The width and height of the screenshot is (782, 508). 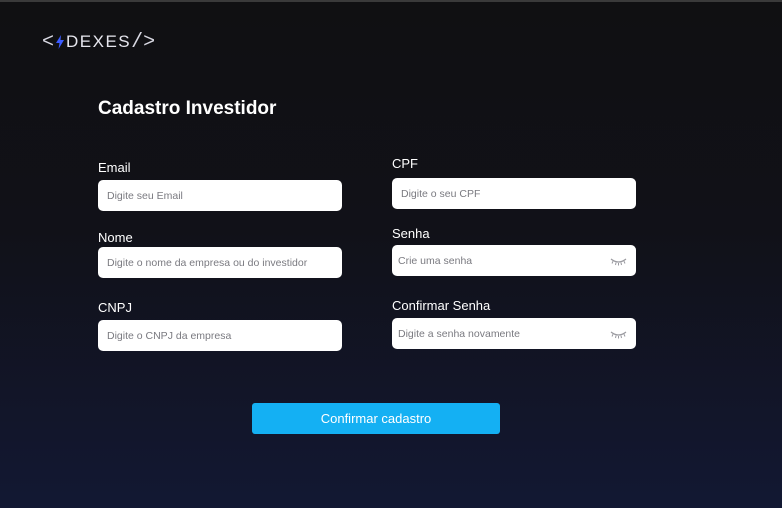 I want to click on email-field, so click(x=220, y=195).